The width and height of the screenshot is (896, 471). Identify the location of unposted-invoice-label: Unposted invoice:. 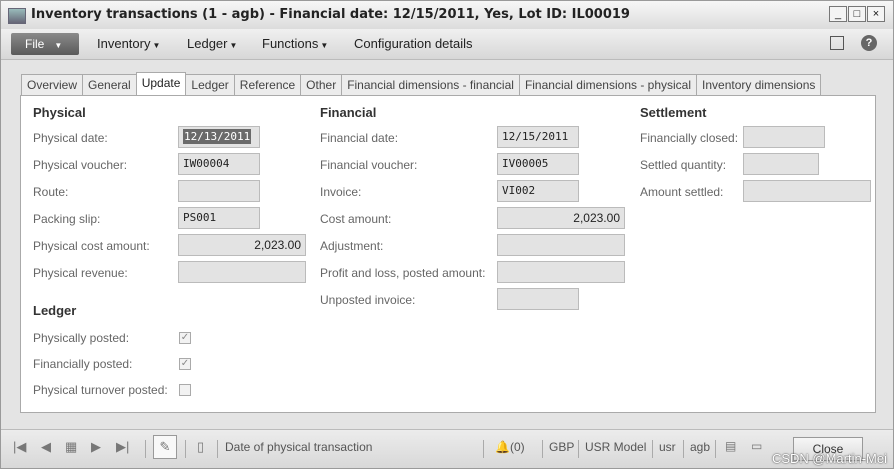
(368, 300).